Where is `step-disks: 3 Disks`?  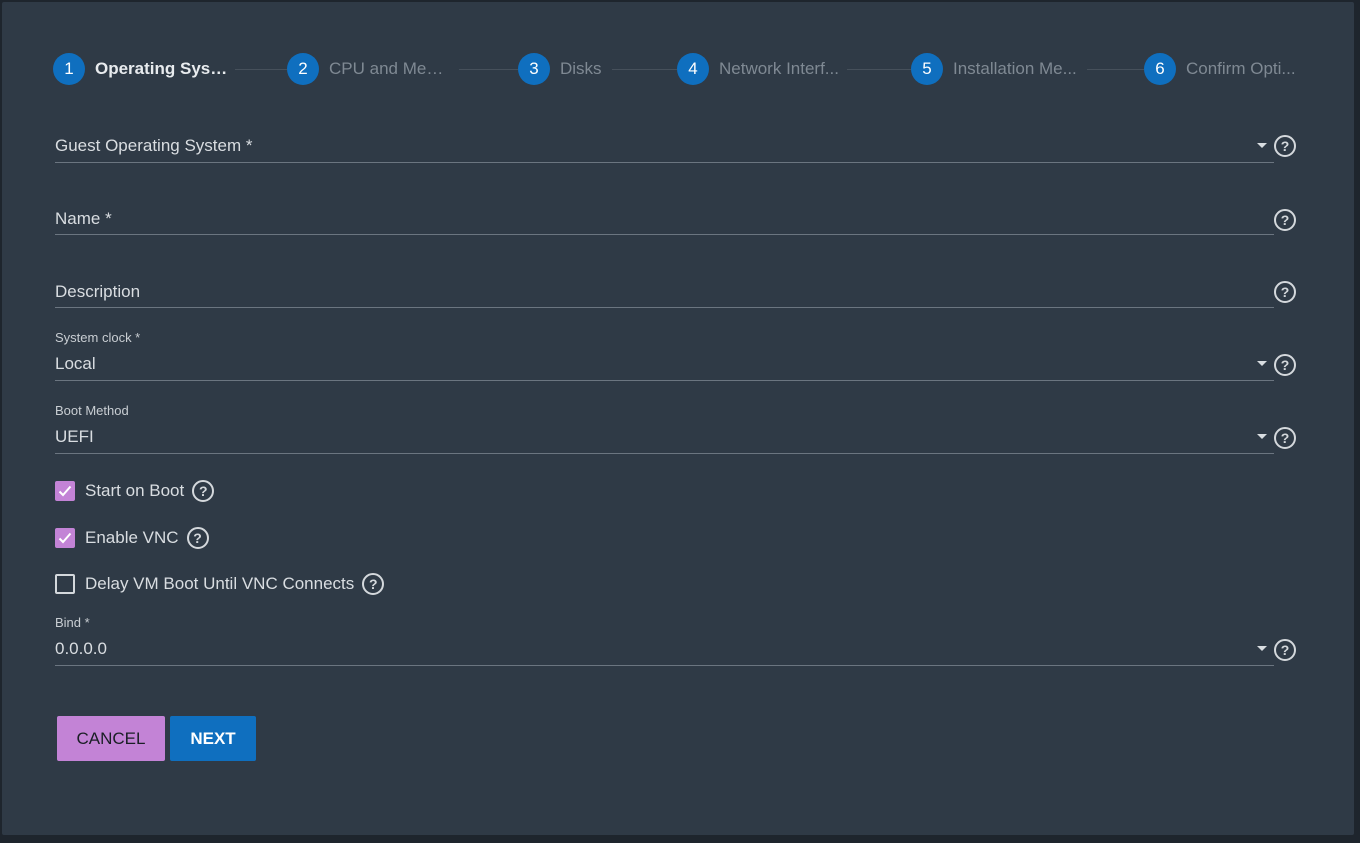 step-disks: 3 Disks is located at coordinates (565, 69).